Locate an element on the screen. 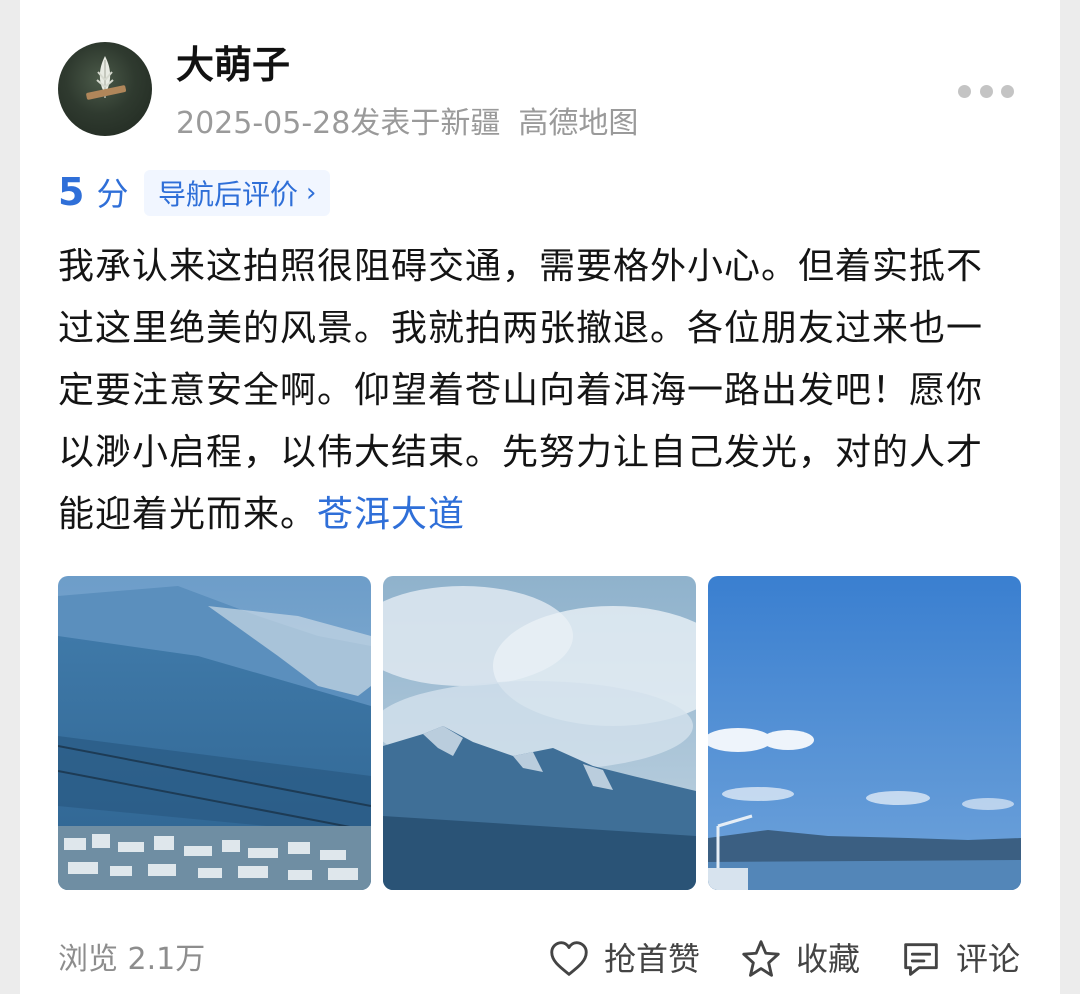 The width and height of the screenshot is (1080, 994). clouds-peak-photo is located at coordinates (539, 733).